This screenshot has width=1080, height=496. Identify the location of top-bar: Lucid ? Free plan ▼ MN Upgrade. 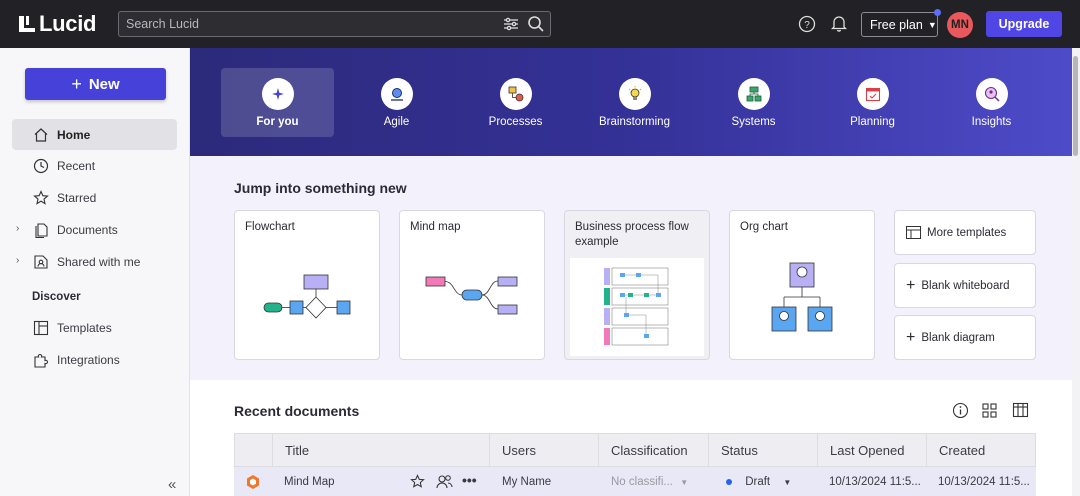
(540, 24).